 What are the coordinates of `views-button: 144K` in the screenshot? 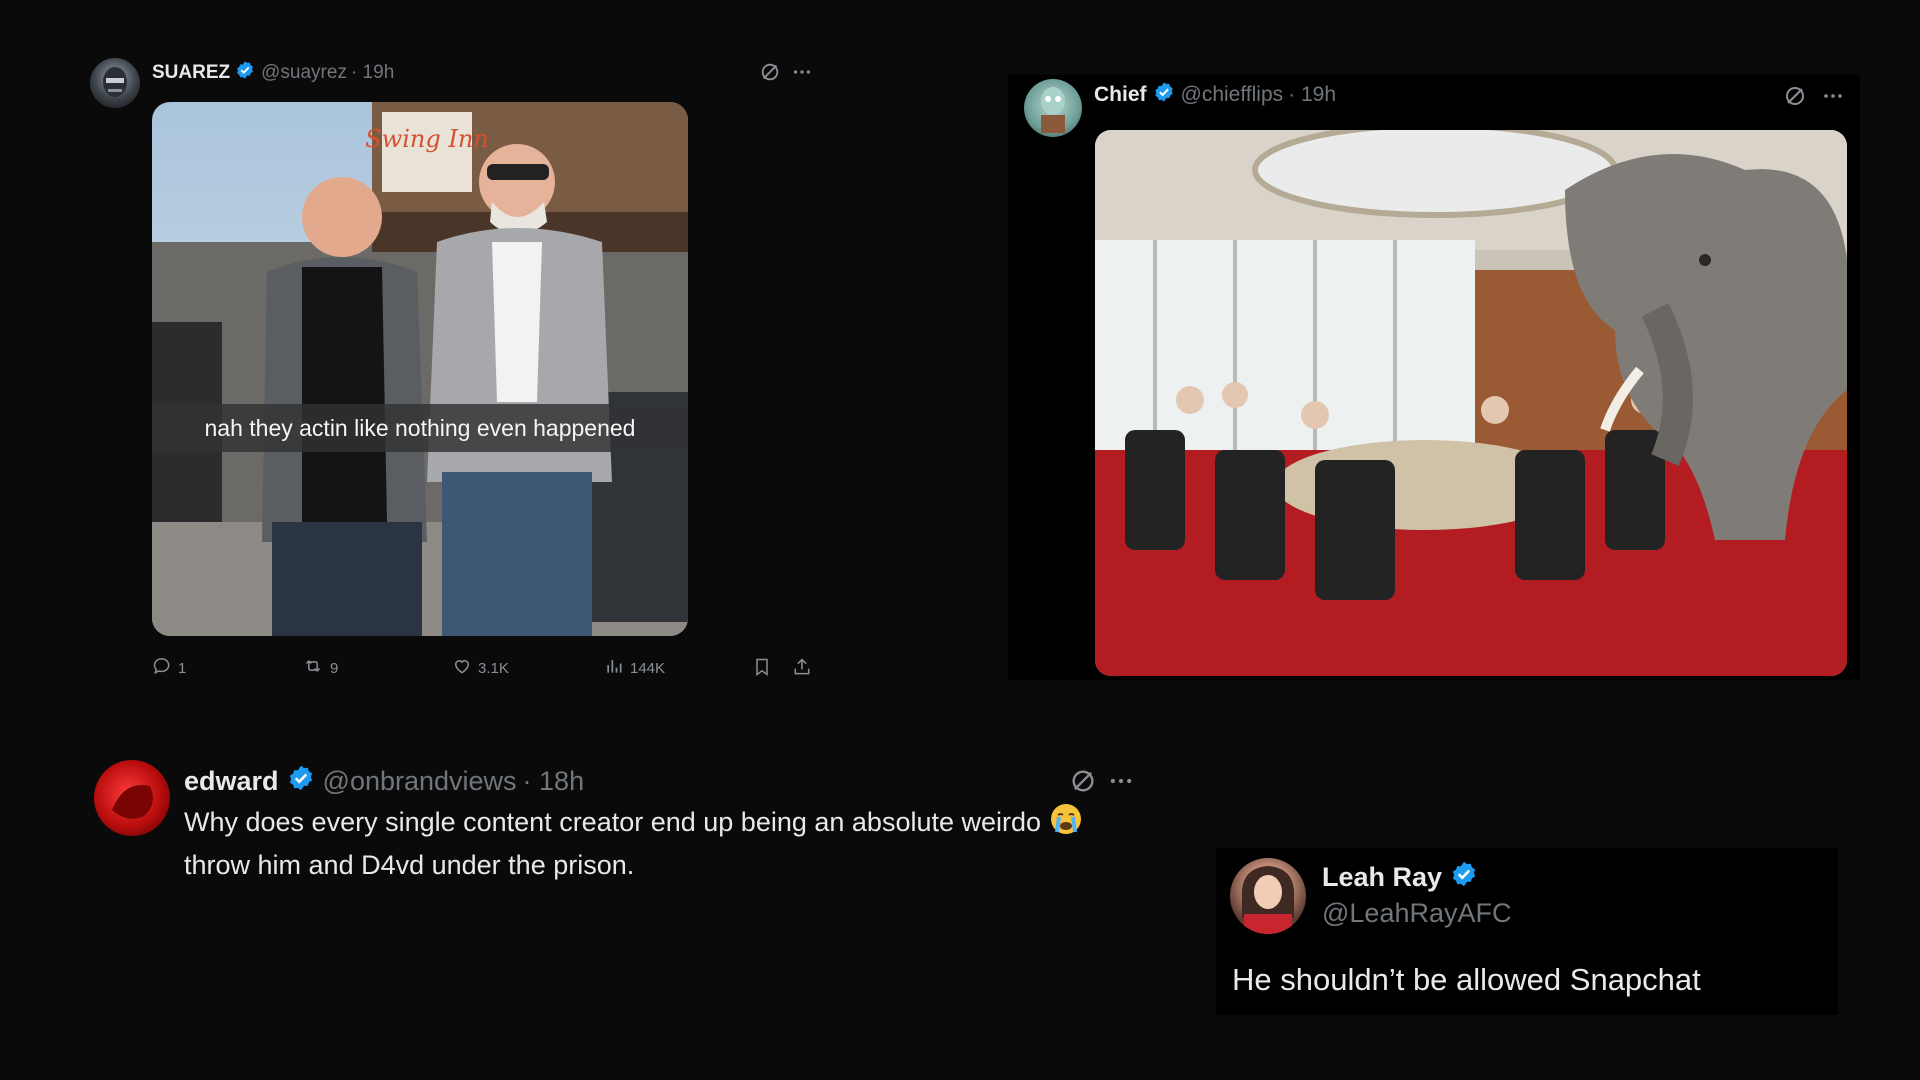 It's located at (634, 668).